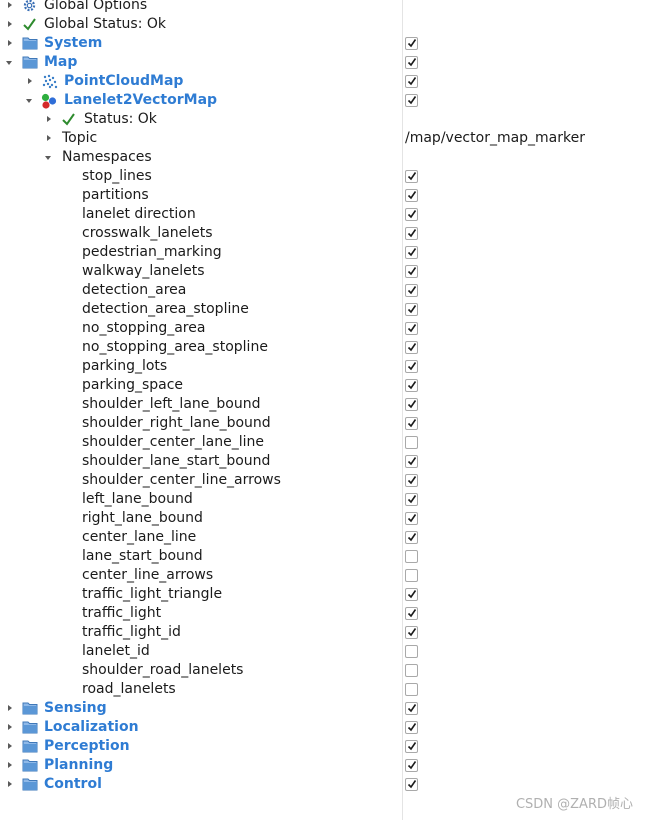 Image resolution: width=647 pixels, height=820 pixels. Describe the element at coordinates (147, 233) in the screenshot. I see `namespace-label: crosswalk_lanelets` at that location.